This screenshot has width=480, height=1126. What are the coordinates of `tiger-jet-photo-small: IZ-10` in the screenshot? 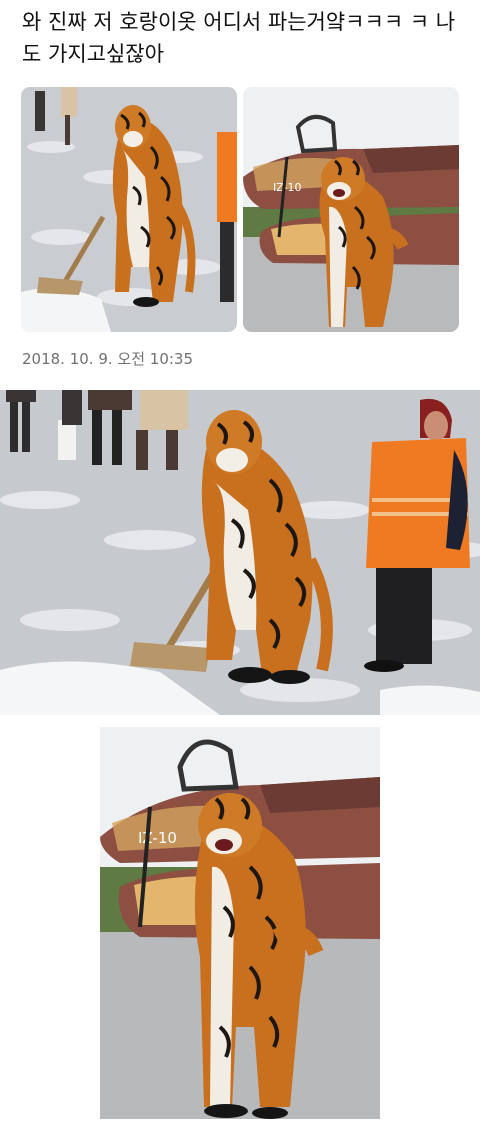 It's located at (351, 209).